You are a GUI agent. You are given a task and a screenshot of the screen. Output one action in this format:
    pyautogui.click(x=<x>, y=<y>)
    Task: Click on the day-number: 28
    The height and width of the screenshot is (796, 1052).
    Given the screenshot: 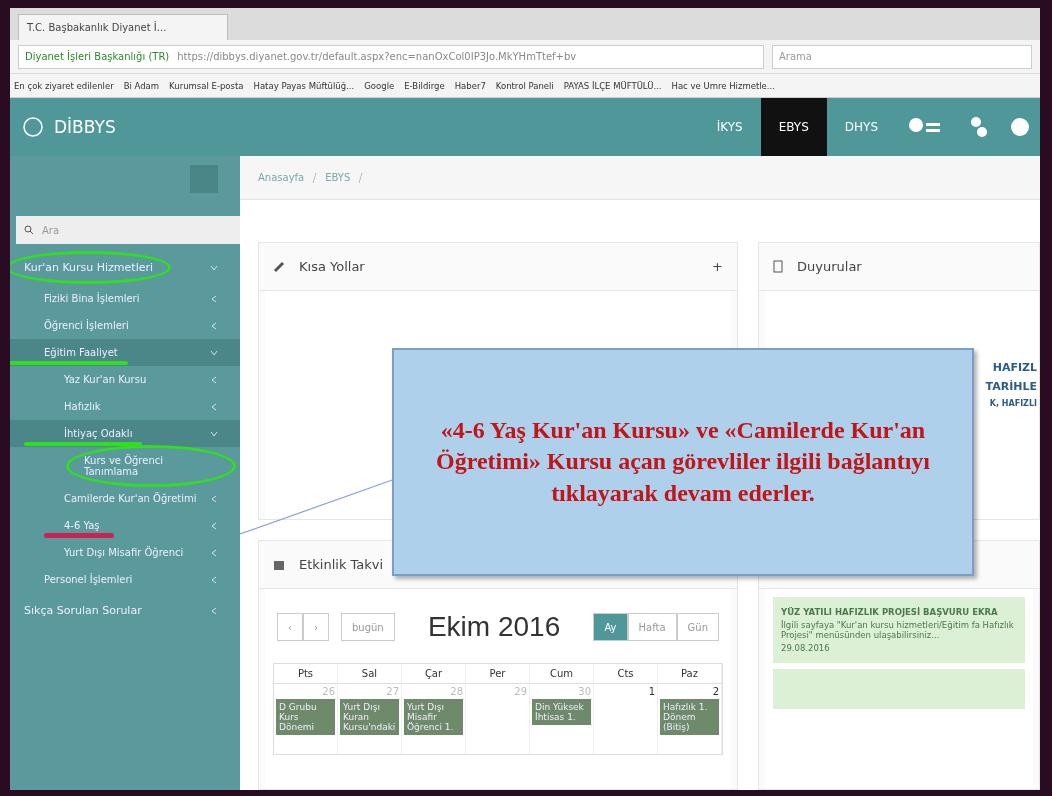 What is the action you would take?
    pyautogui.click(x=456, y=691)
    